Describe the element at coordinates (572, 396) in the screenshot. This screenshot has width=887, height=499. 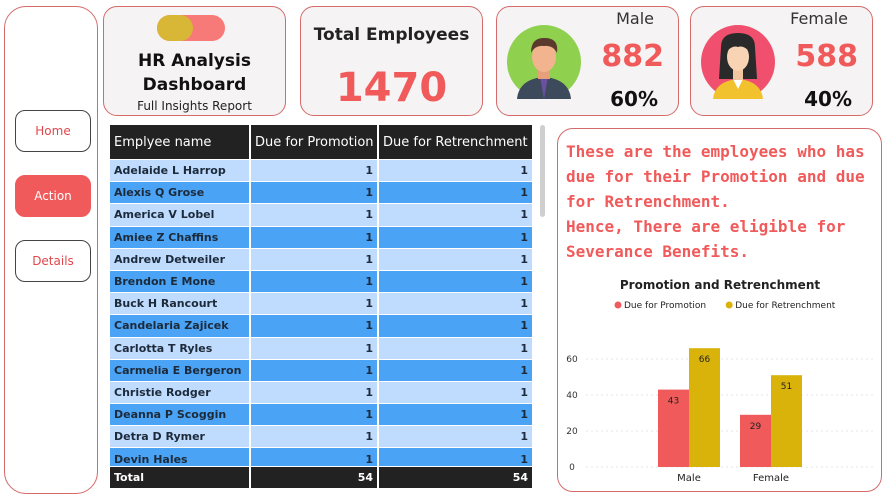
I see `y-tick-label: 40` at that location.